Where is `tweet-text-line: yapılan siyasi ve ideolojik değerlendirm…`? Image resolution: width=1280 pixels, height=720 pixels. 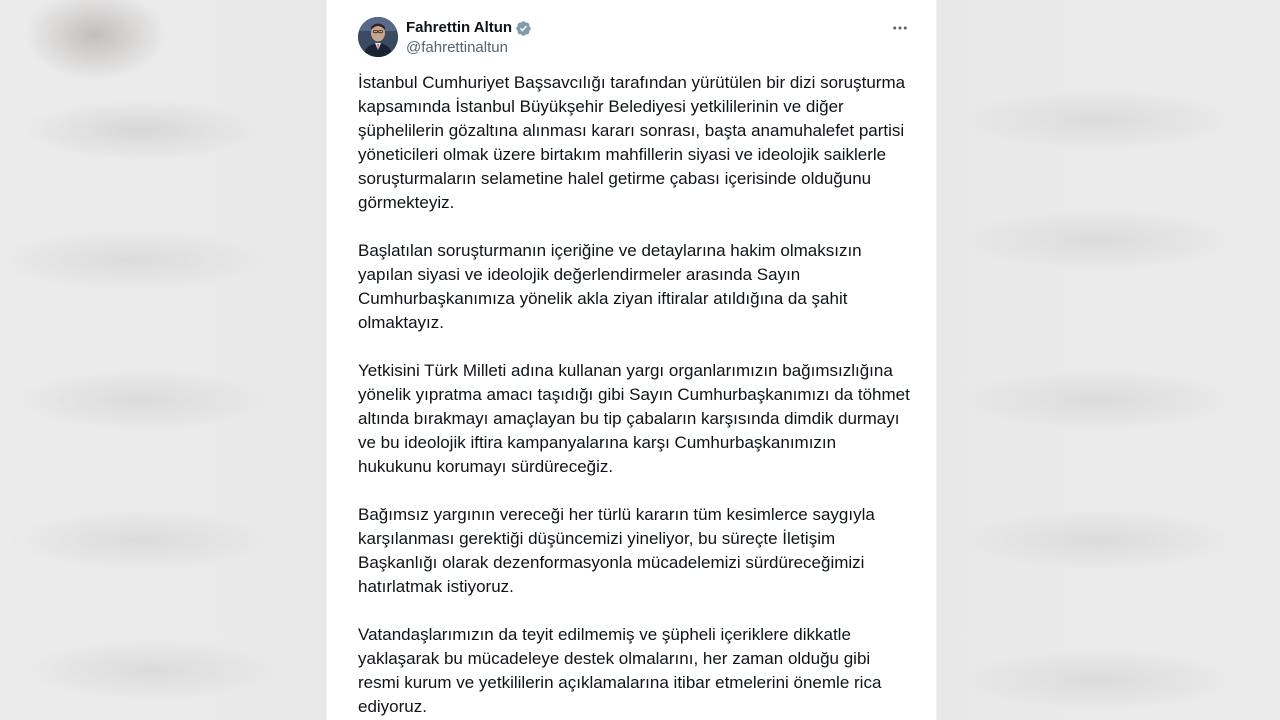
tweet-text-line: yapılan siyasi ve ideolojik değerlendirm… is located at coordinates (579, 274).